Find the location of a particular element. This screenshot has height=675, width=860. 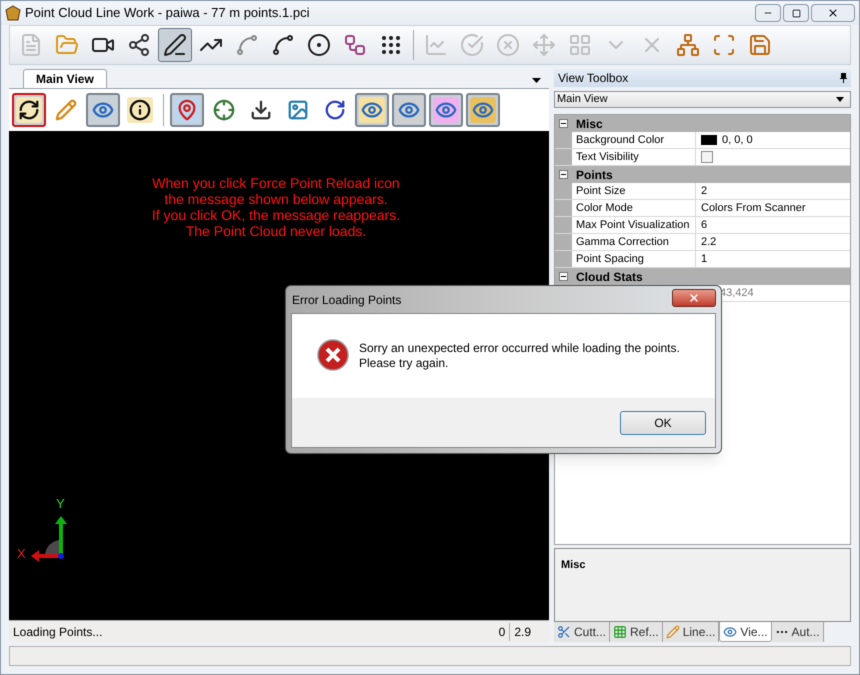

annotation-text: the message shown below appears. is located at coordinates (276, 199).